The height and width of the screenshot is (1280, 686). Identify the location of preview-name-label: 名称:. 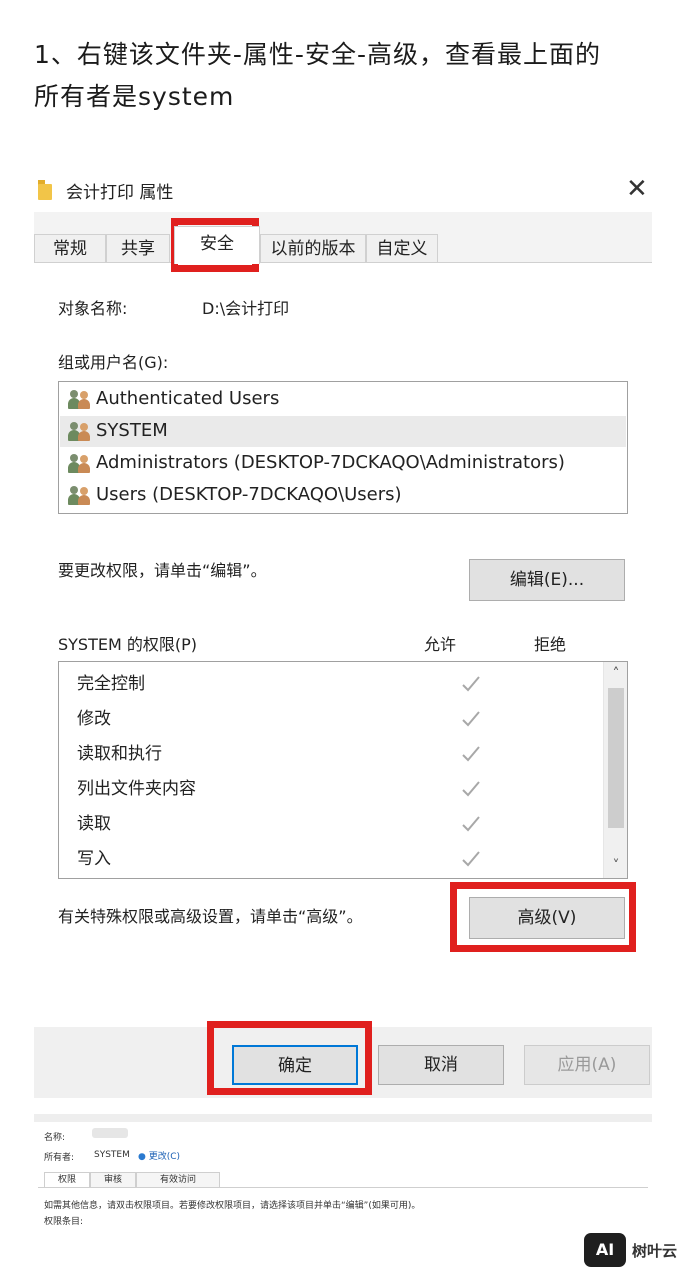
(55, 1138).